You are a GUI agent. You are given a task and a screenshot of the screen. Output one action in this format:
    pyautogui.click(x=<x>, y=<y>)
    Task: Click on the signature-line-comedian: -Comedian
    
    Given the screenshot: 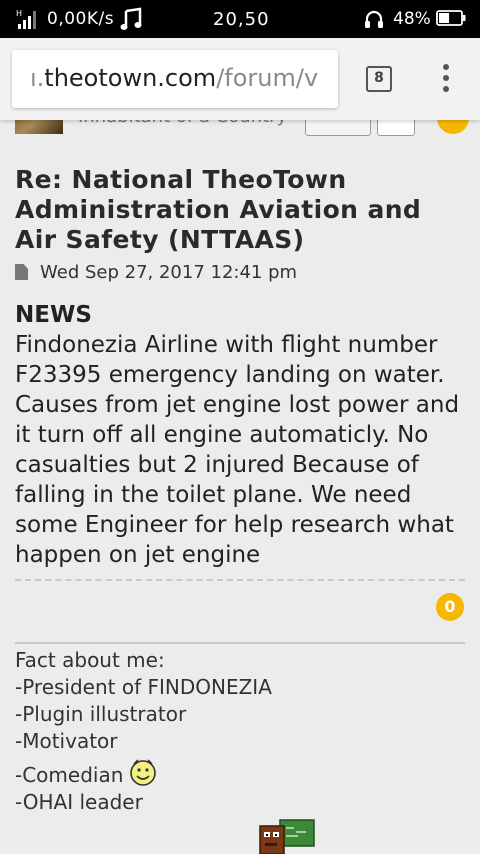 What is the action you would take?
    pyautogui.click(x=240, y=772)
    